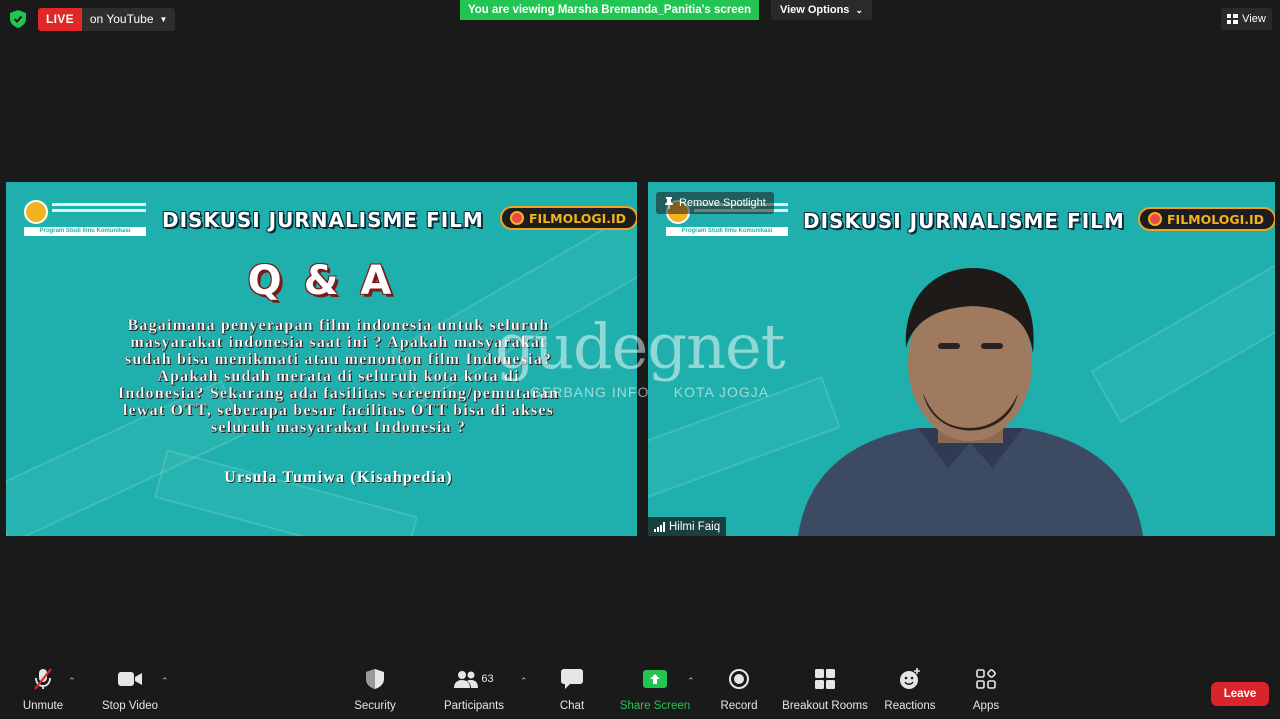  I want to click on university-logo: Program Studi Ilmu Komunikasi, so click(85, 218).